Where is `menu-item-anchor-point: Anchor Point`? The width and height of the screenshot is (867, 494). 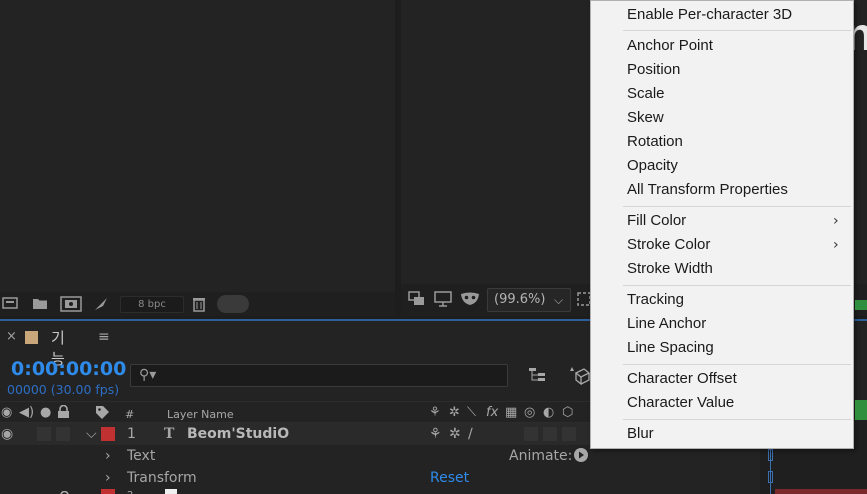
menu-item-anchor-point: Anchor Point is located at coordinates (670, 46).